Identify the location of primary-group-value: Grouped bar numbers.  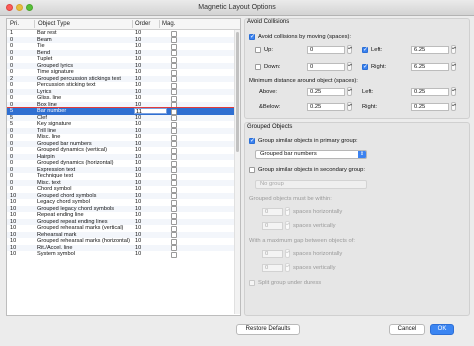
(288, 154).